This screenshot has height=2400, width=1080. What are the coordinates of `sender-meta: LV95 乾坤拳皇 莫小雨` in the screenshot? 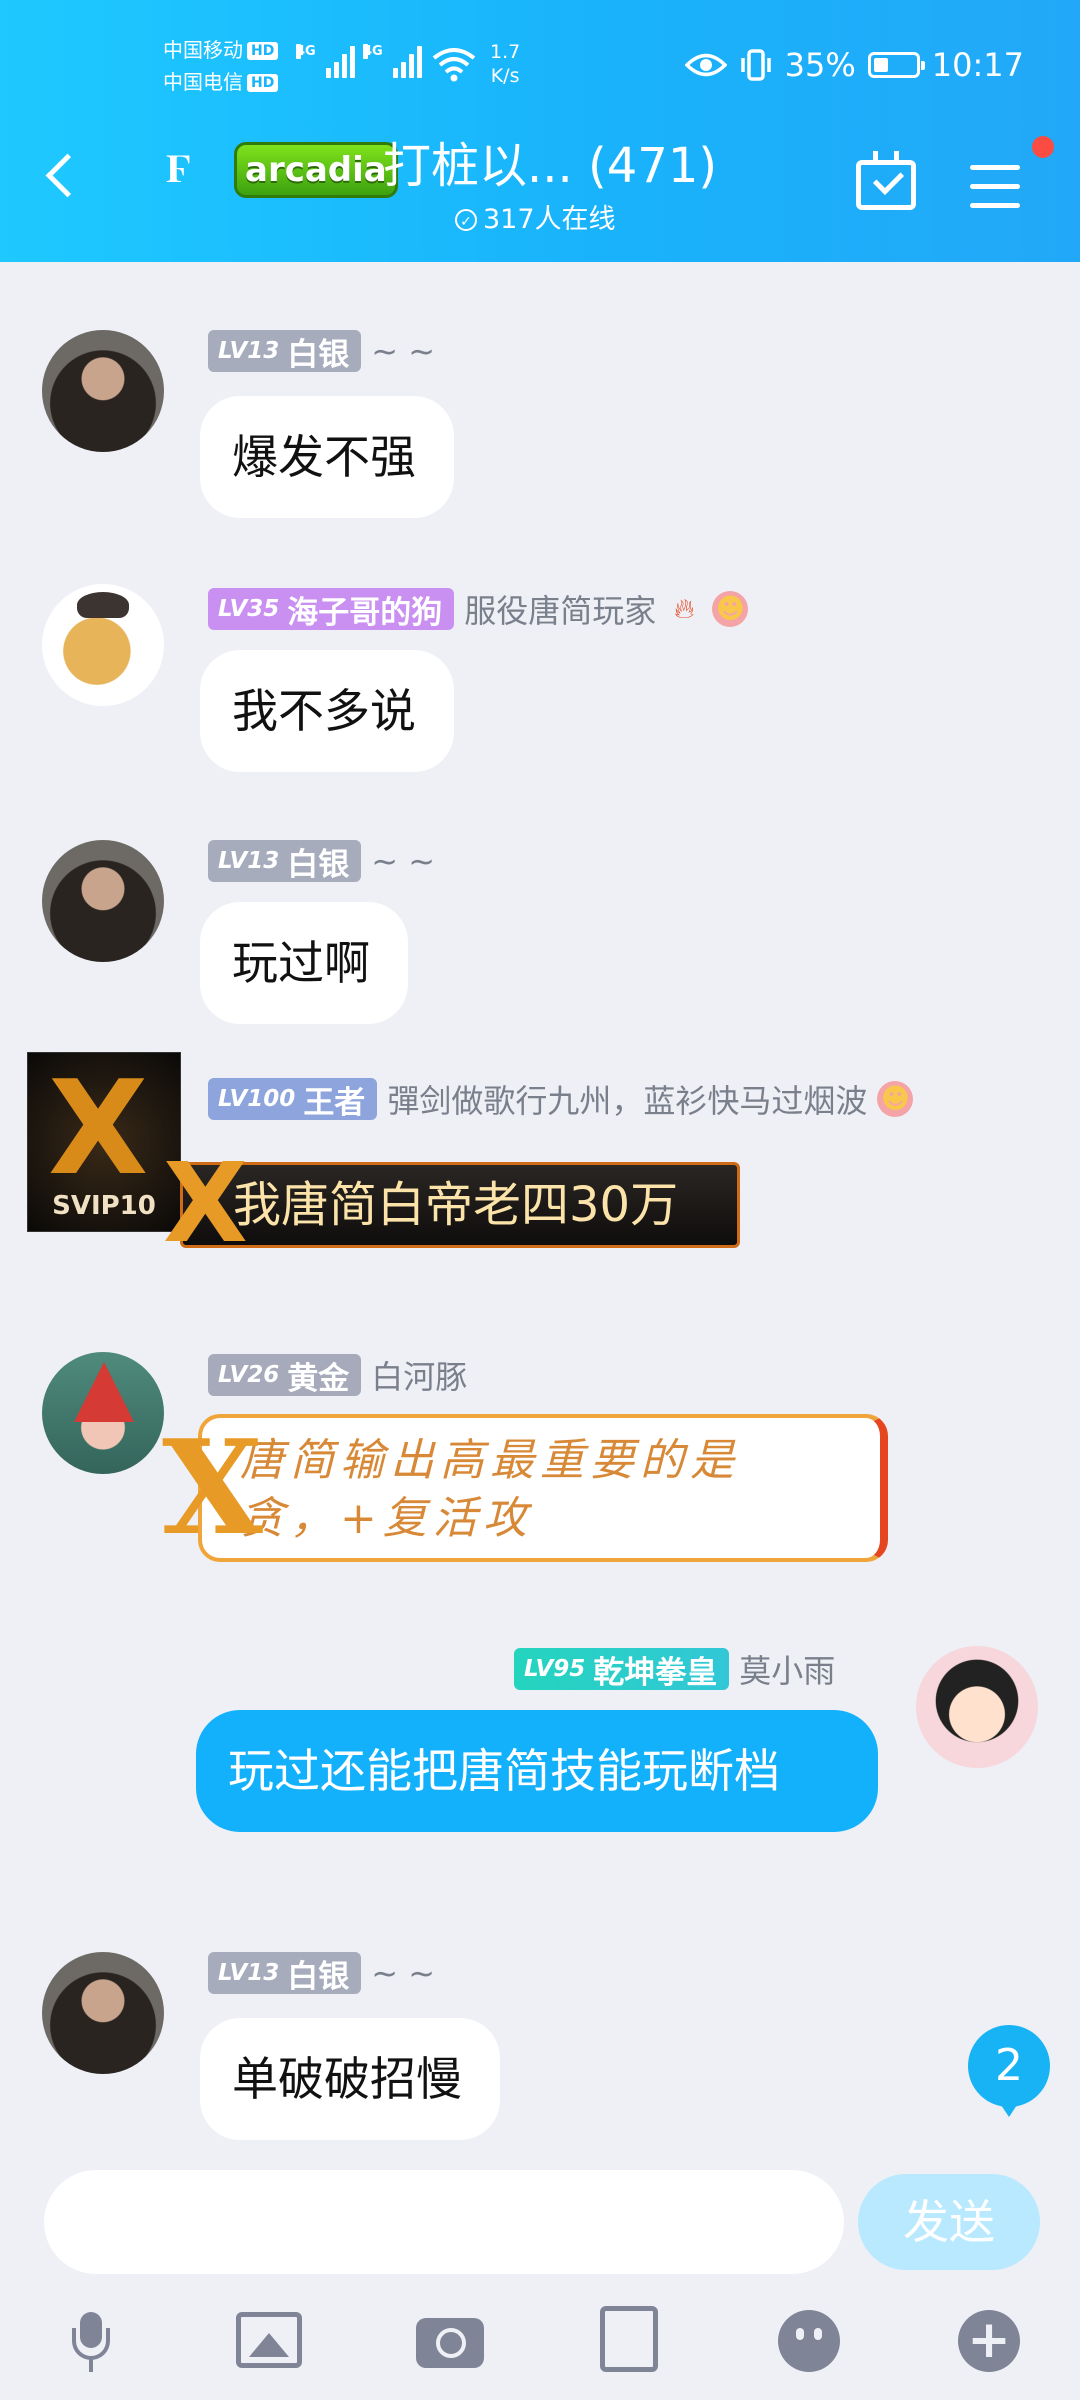 It's located at (674, 1669).